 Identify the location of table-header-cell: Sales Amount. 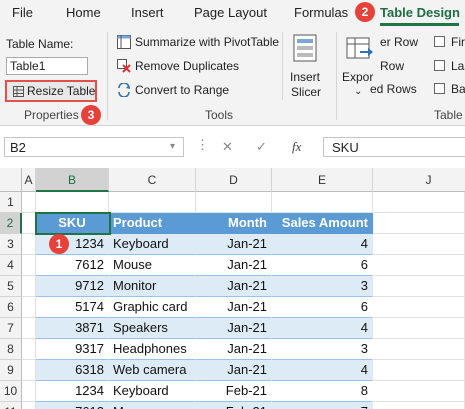
(322, 223).